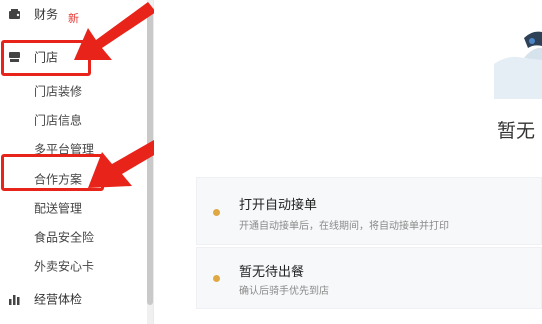  Describe the element at coordinates (369, 211) in the screenshot. I see `auto-accept-card: 打开自动接单 开通自动接单后，在线期间，将自动接单并打印` at that location.